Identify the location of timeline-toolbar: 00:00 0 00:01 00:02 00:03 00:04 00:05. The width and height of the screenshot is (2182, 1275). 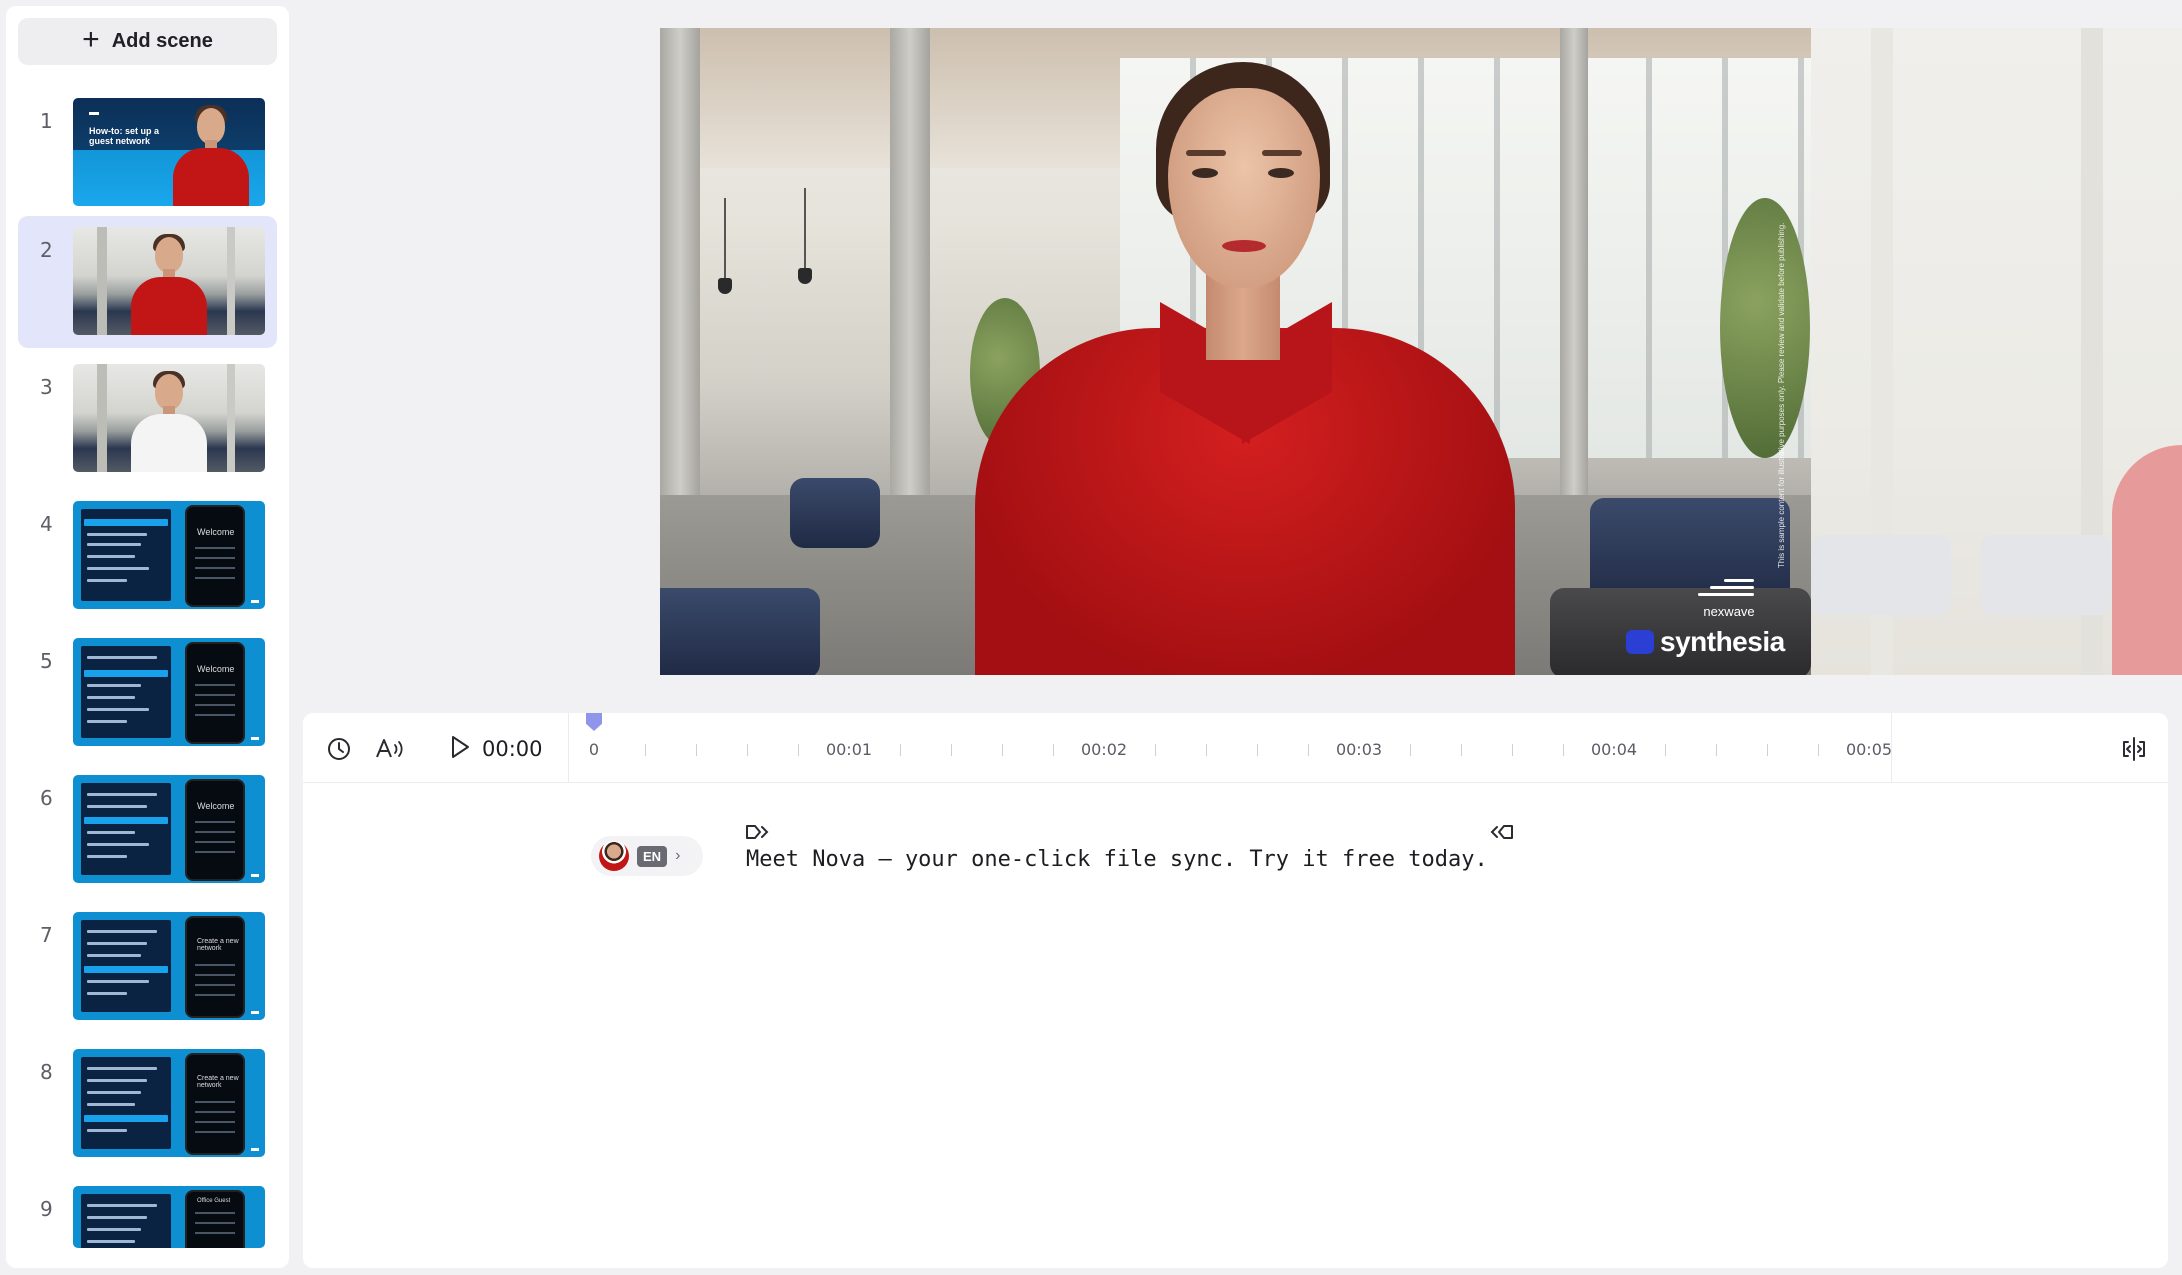
(1235, 748).